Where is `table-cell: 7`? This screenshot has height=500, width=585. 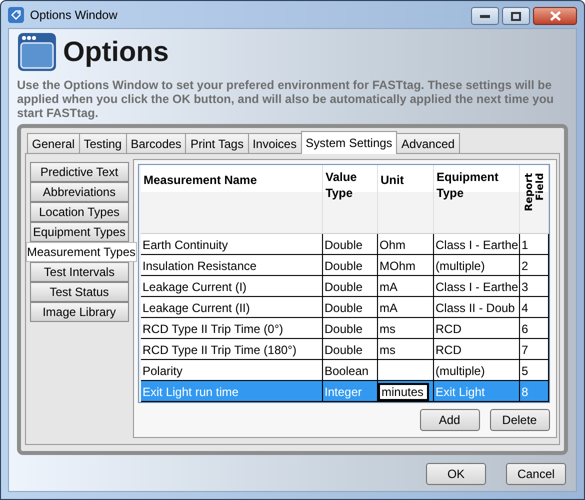
table-cell: 7 is located at coordinates (525, 350).